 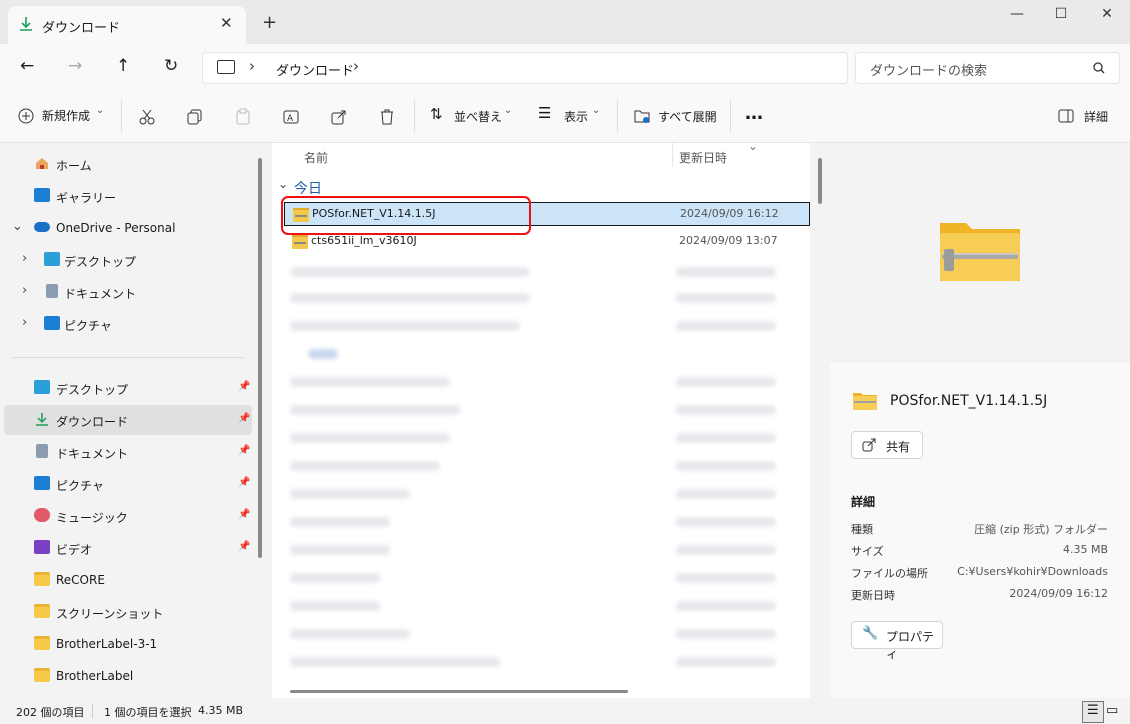 What do you see at coordinates (728, 240) in the screenshot?
I see `file-date: 2024/09/09 13:07` at bounding box center [728, 240].